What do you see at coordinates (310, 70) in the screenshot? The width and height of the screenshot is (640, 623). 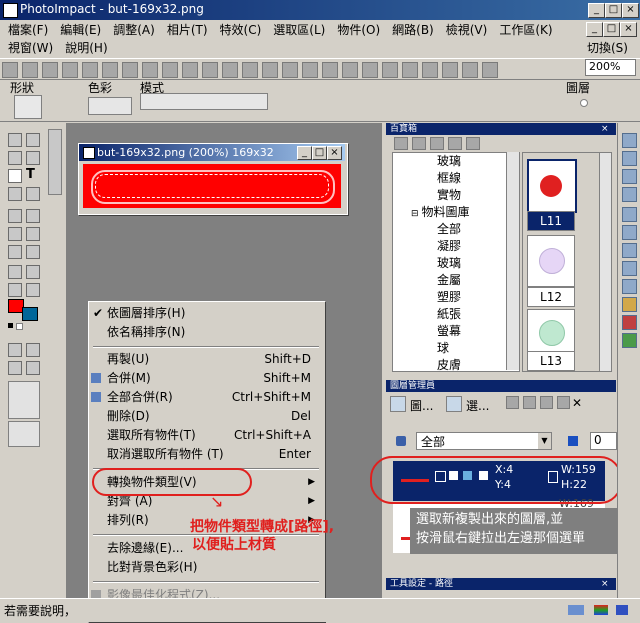 I see `layout-icon` at bounding box center [310, 70].